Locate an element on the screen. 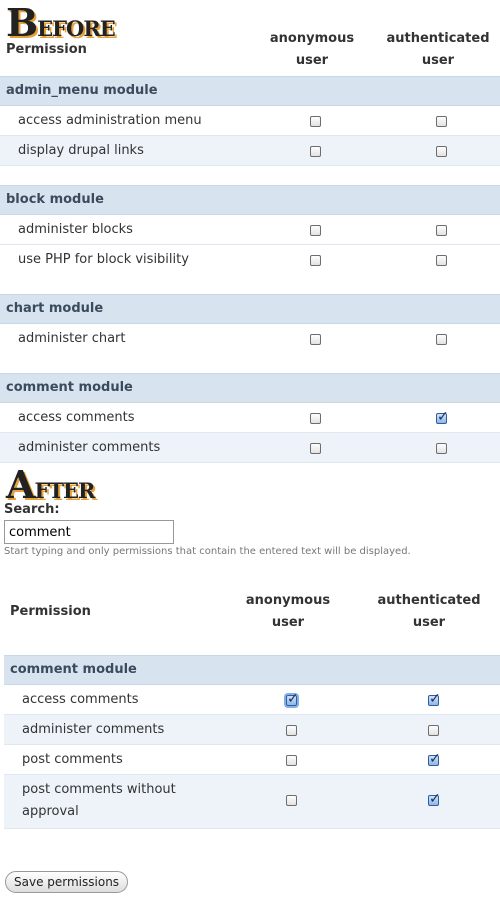 This screenshot has width=500, height=900. permission-label: post comments is located at coordinates (72, 759).